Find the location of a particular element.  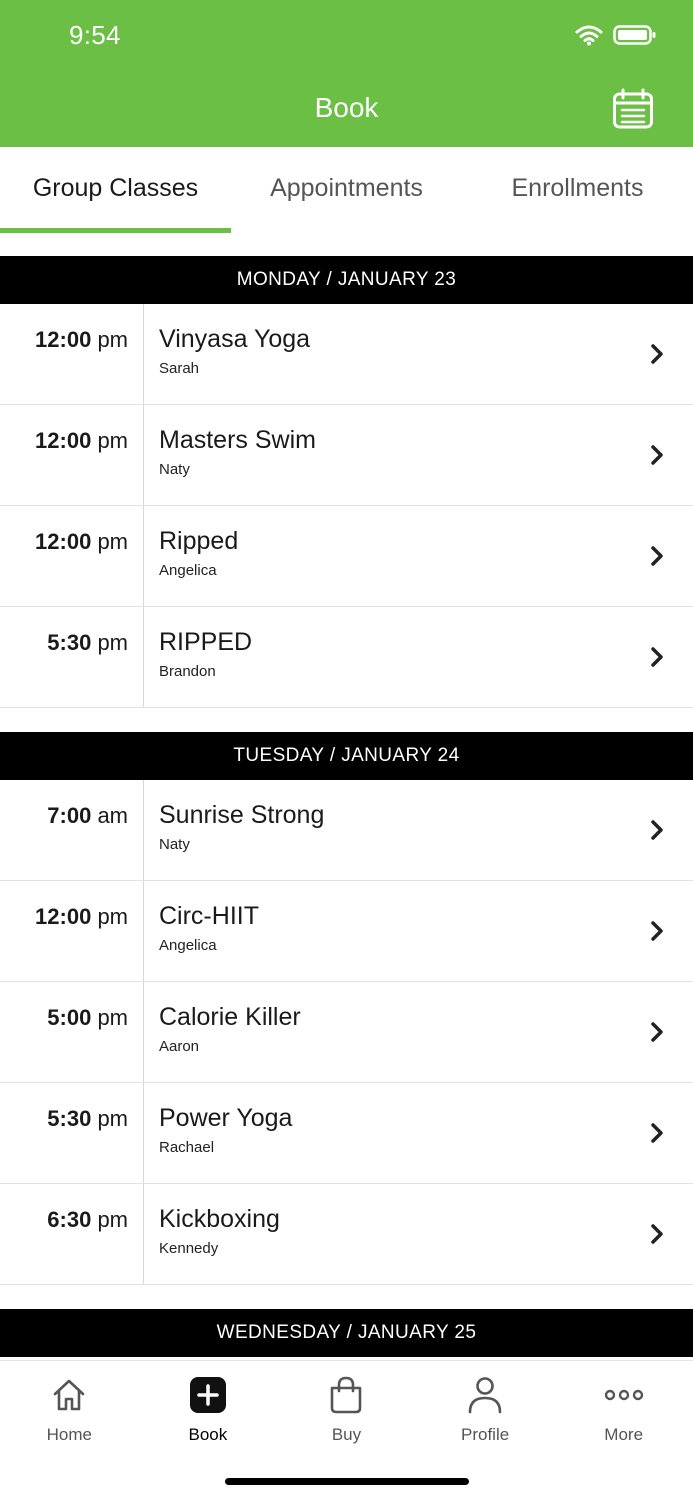

tab-appointments: Appointments is located at coordinates (346, 190).